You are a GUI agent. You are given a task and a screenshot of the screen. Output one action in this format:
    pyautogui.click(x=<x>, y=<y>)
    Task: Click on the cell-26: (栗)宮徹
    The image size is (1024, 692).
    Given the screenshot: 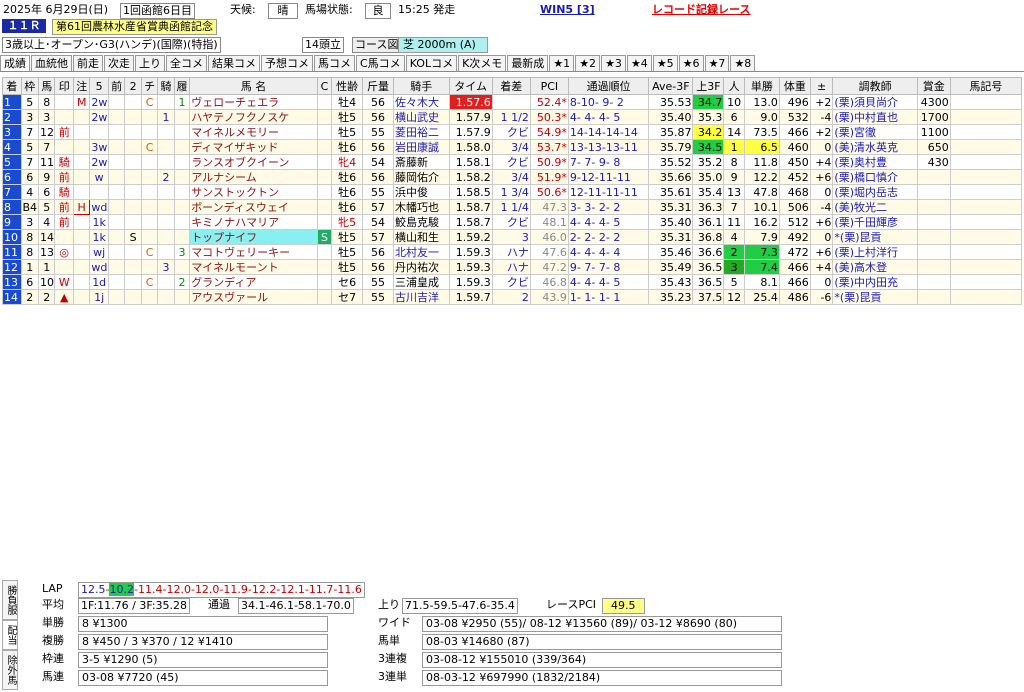 What is the action you would take?
    pyautogui.click(x=875, y=132)
    